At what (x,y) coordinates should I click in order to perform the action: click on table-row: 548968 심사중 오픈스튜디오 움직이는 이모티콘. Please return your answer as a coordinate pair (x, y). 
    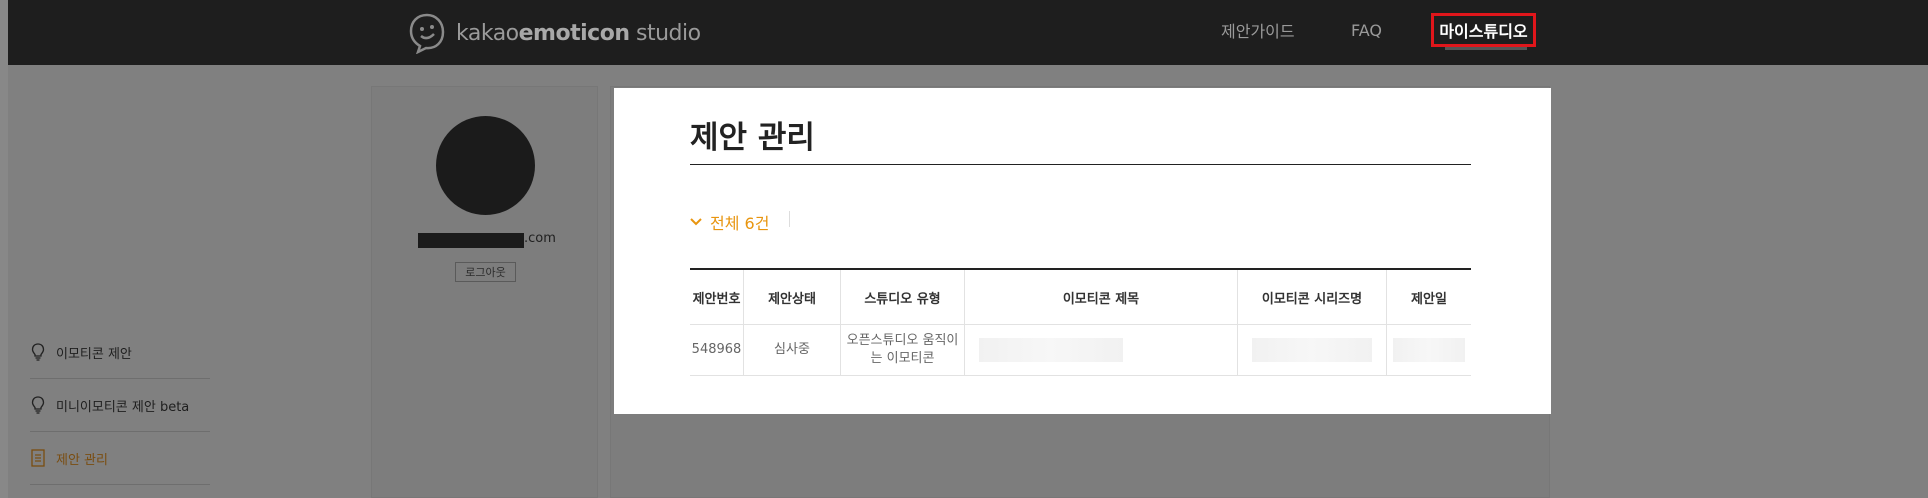
    Looking at the image, I should click on (1080, 350).